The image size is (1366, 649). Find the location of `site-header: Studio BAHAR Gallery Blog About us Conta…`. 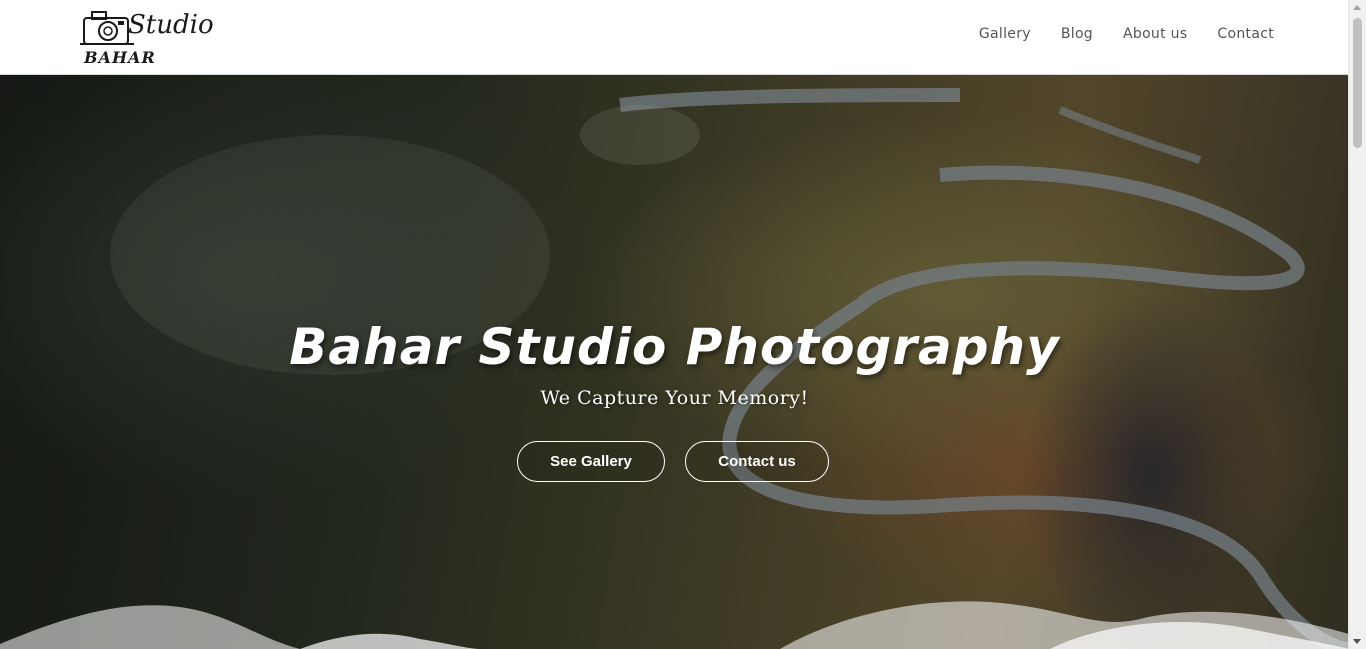

site-header: Studio BAHAR Gallery Blog About us Conta… is located at coordinates (674, 37).